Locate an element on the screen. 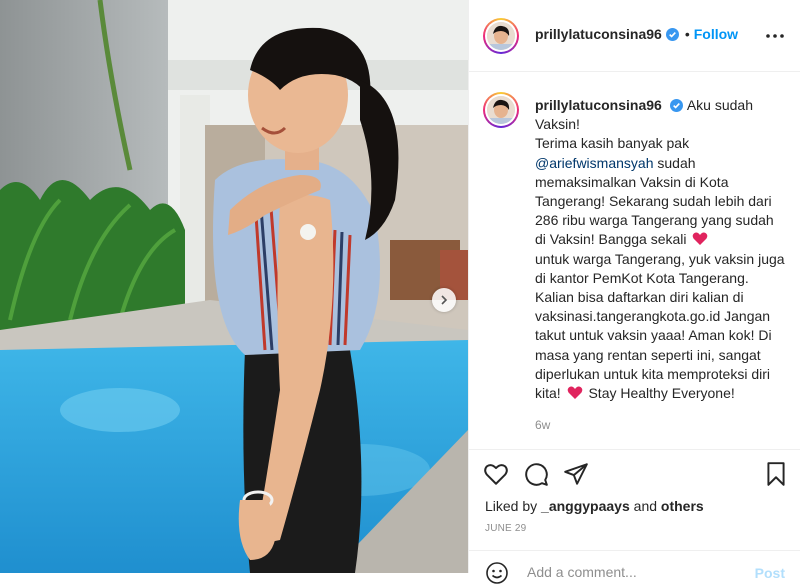 This screenshot has width=800, height=585. bookmark-icon is located at coordinates (776, 474).